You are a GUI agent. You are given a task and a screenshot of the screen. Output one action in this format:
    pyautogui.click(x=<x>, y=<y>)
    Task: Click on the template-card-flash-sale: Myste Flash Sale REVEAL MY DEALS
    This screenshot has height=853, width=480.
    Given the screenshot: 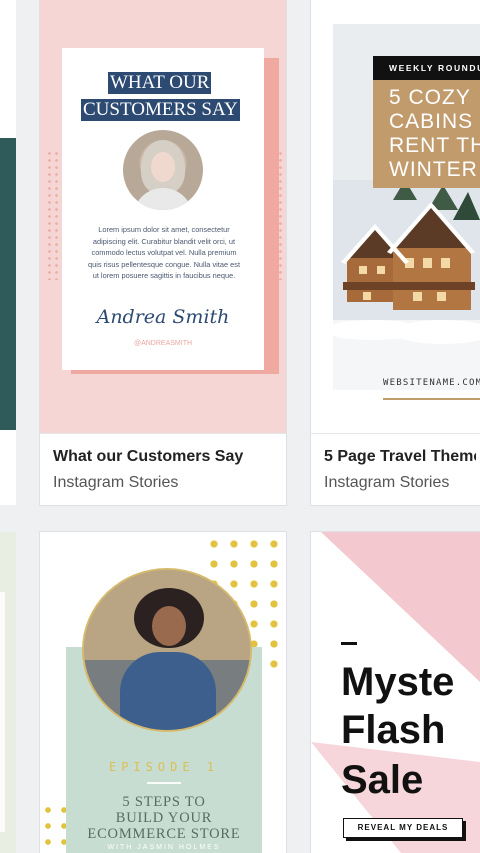 What is the action you would take?
    pyautogui.click(x=395, y=692)
    